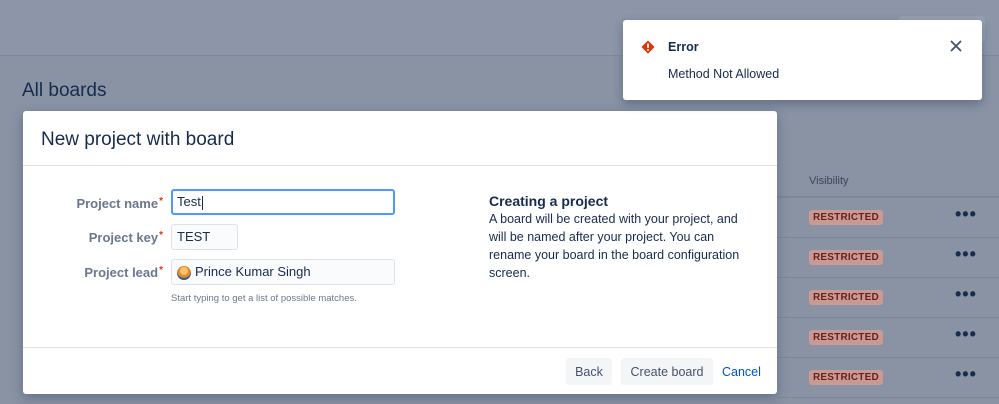  Describe the element at coordinates (683, 47) in the screenshot. I see `error-title: Error` at that location.